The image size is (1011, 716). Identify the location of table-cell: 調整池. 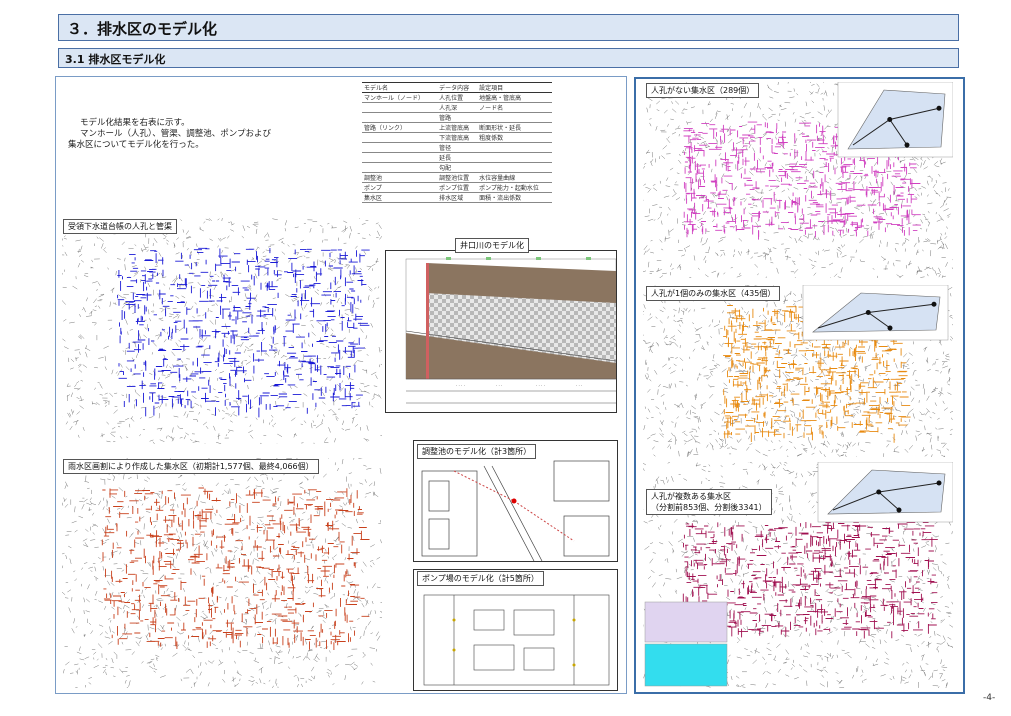
(400, 177).